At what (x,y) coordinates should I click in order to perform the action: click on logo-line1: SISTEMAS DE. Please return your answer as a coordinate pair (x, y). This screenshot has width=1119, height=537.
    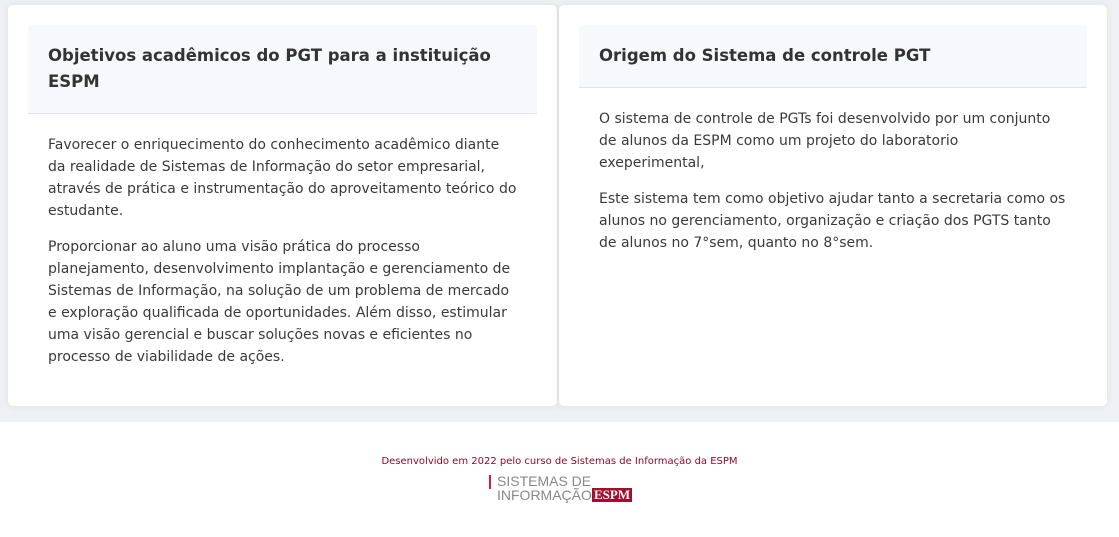
    Looking at the image, I should click on (544, 481).